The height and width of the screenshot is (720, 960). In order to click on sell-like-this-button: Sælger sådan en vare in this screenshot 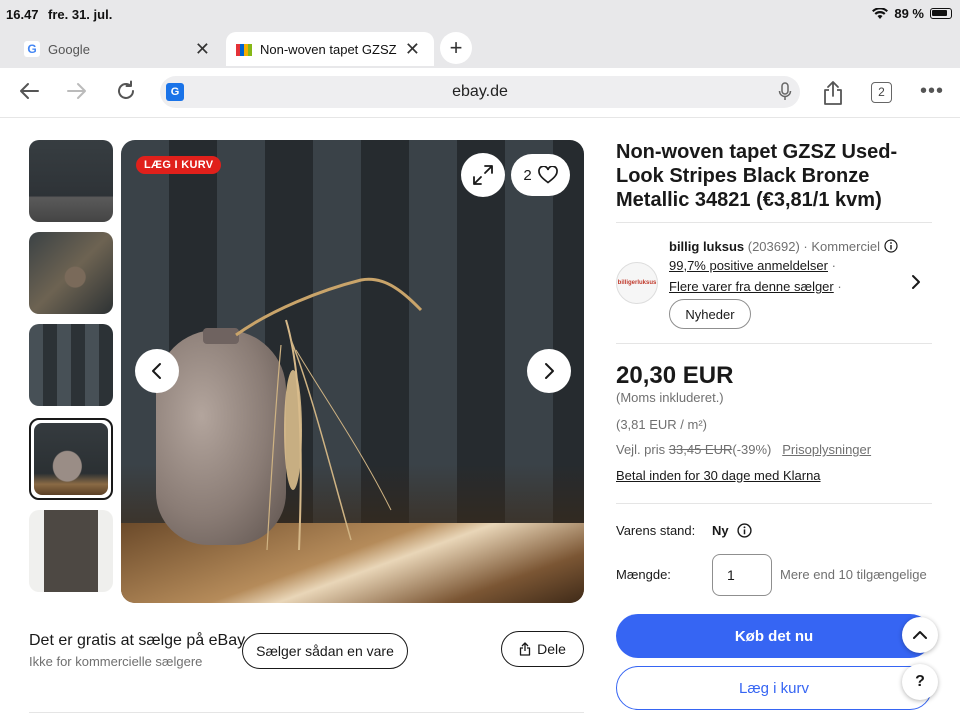, I will do `click(325, 651)`.